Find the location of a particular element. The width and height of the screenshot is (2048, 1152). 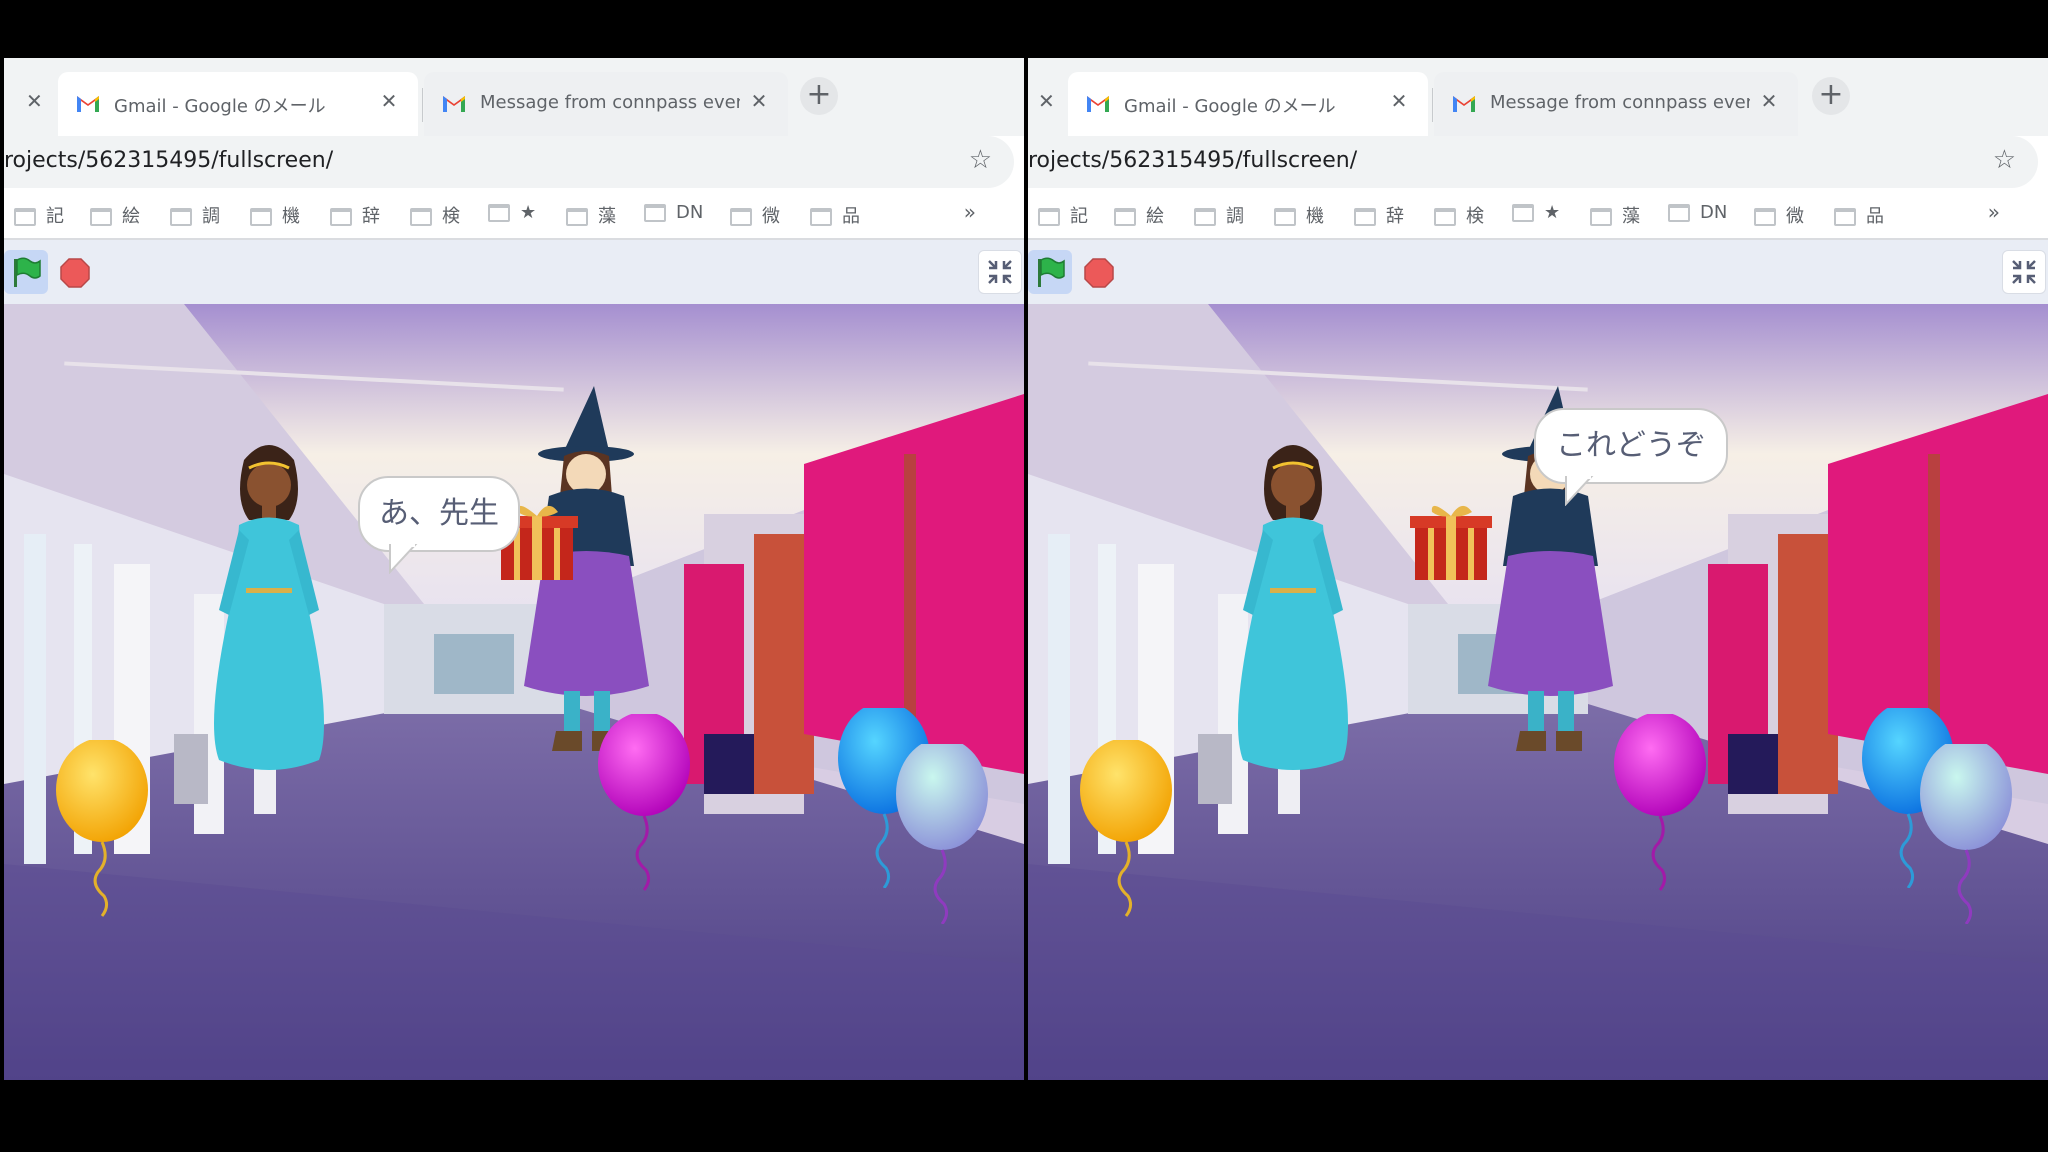

speech-text: あ、先生 is located at coordinates (439, 513).